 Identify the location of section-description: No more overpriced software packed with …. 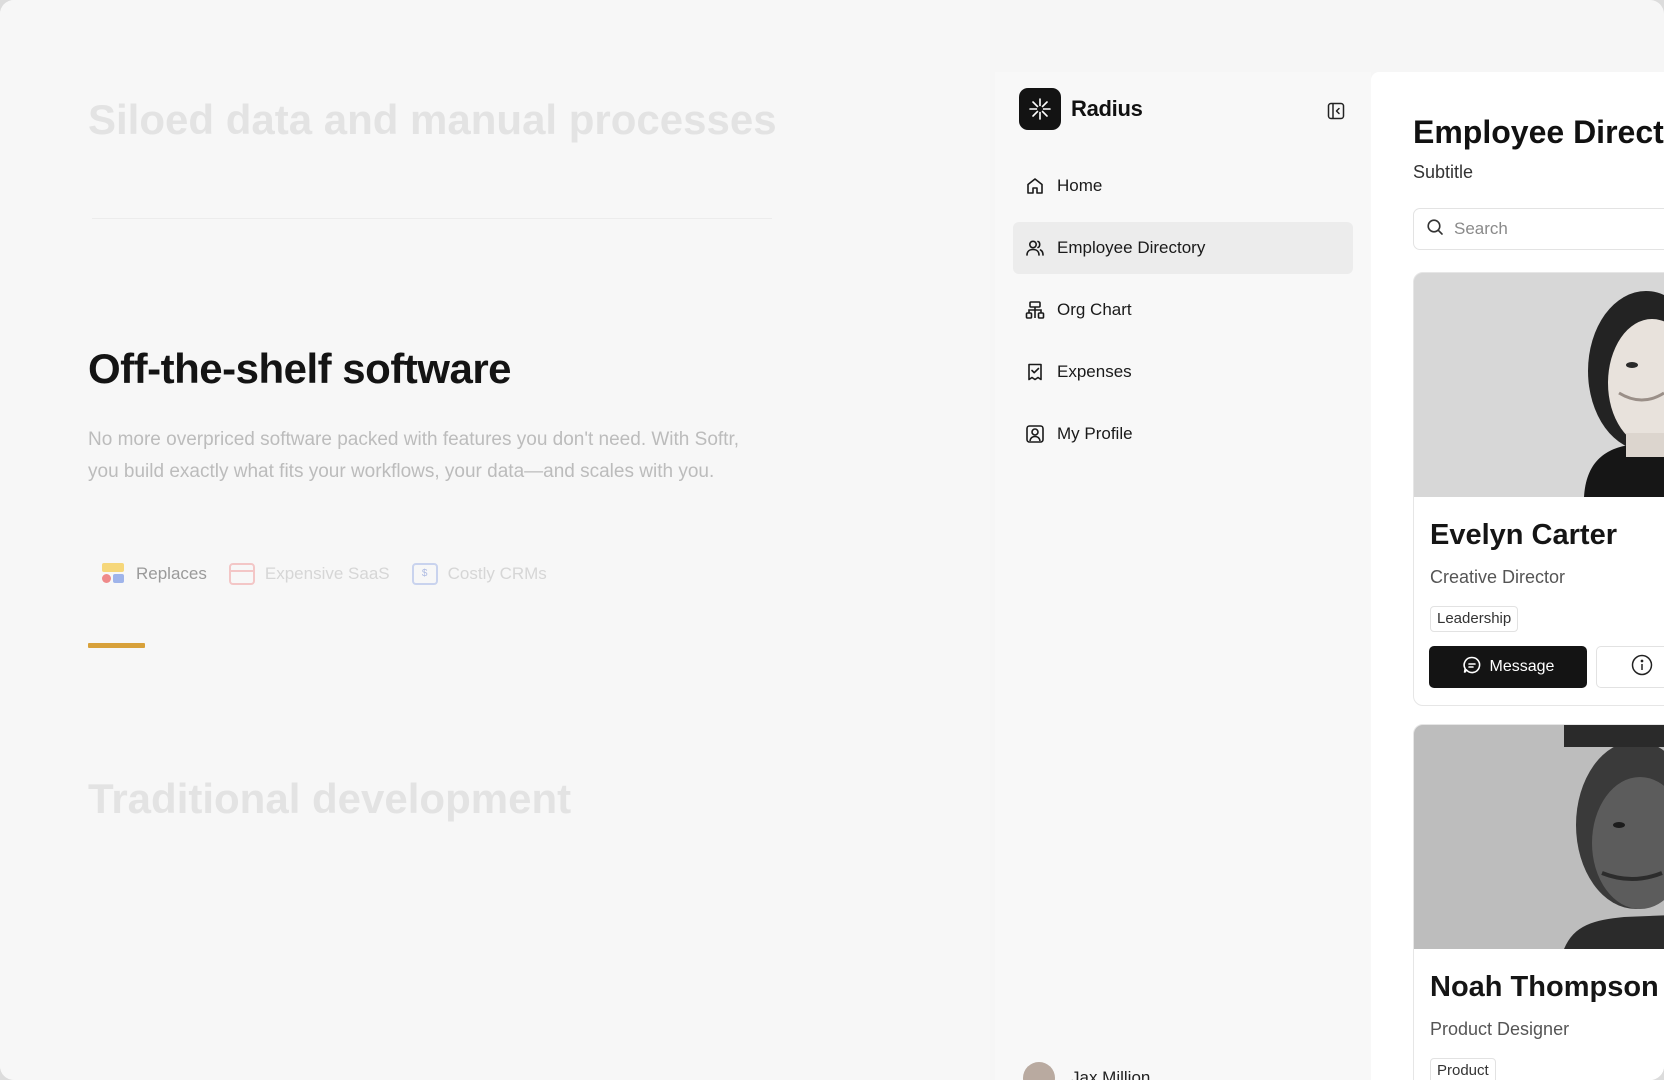
(414, 455).